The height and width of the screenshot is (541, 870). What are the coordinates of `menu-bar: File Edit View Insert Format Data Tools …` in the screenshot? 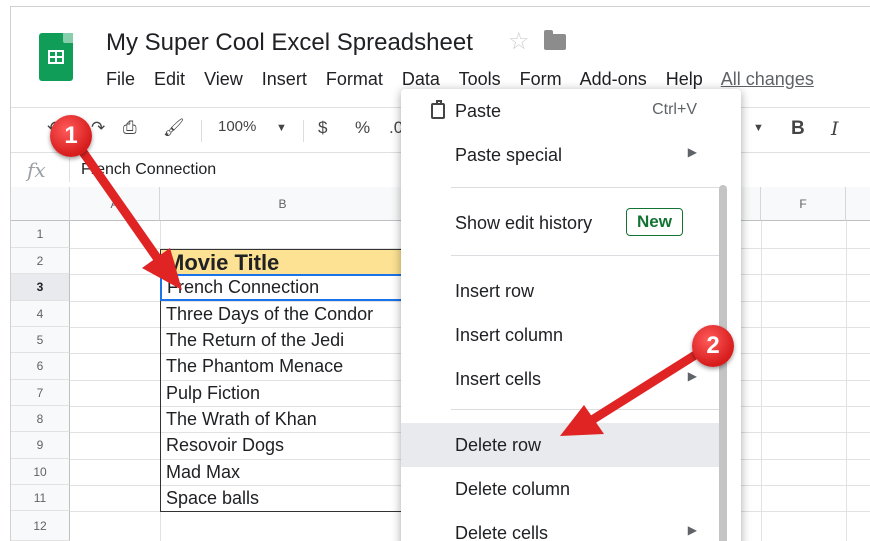 It's located at (467, 79).